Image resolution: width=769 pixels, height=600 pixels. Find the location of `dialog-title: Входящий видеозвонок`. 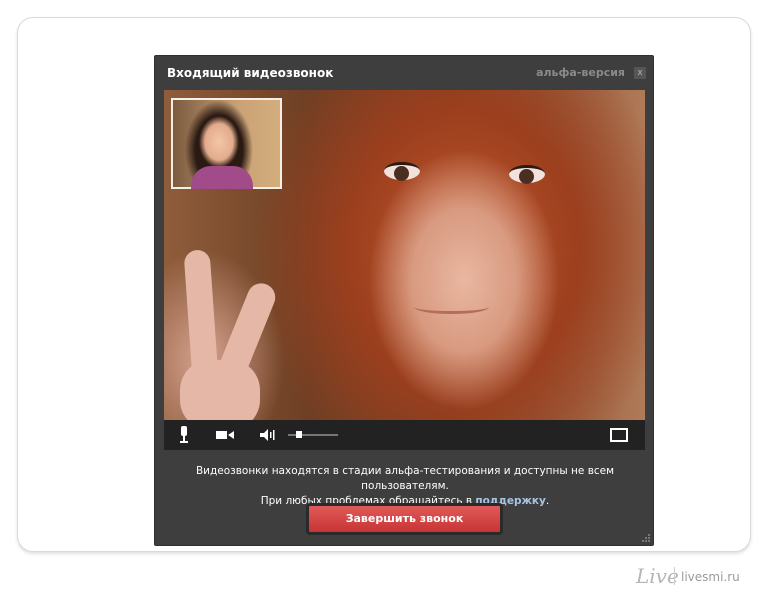

dialog-title: Входящий видеозвонок is located at coordinates (250, 73).